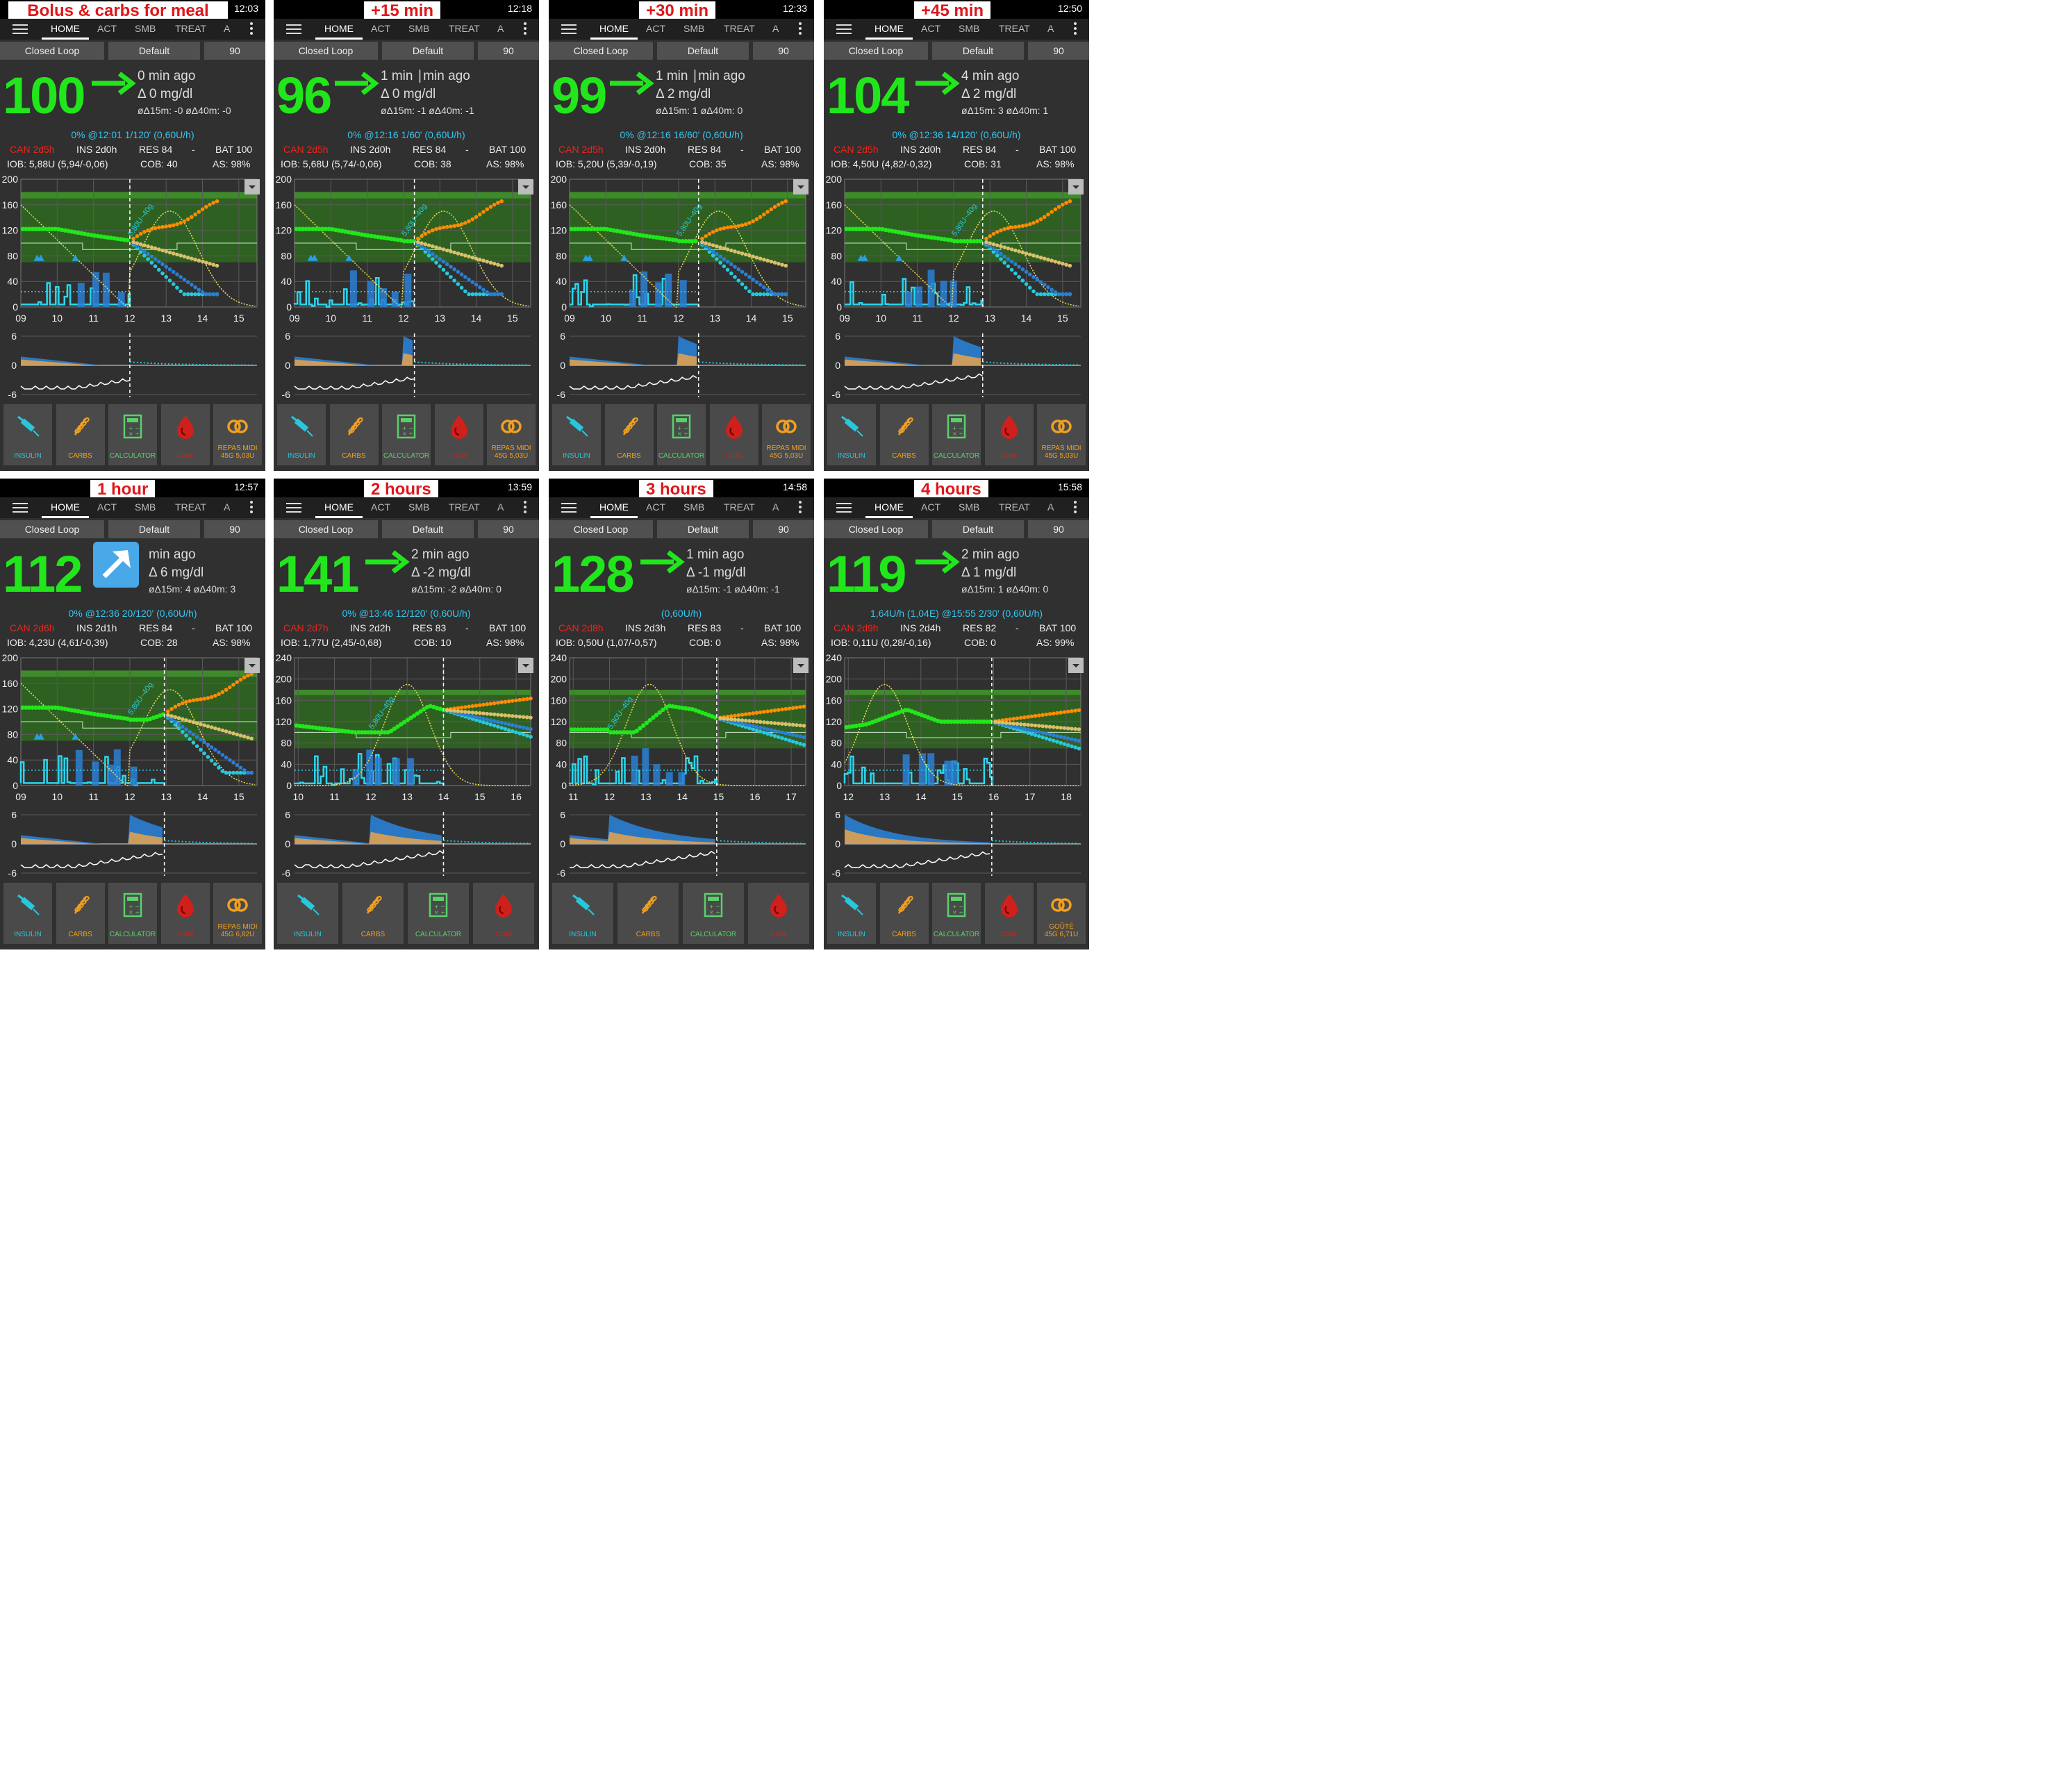 The image size is (2056, 1792). Describe the element at coordinates (956, 729) in the screenshot. I see `bg-chart: 240 200 160 120 80 40 012 13 14 15 16 17 18` at that location.